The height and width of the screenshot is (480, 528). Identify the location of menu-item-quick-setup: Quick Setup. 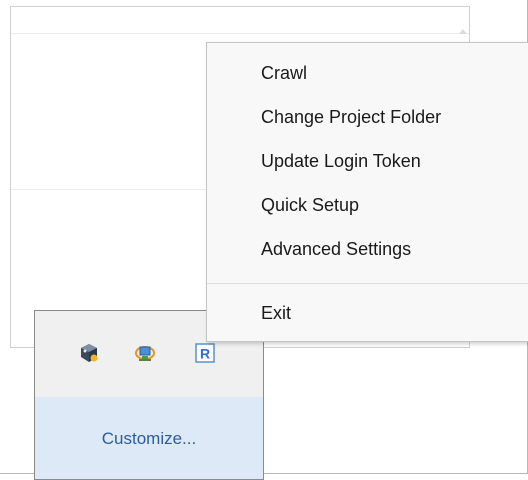
(310, 205).